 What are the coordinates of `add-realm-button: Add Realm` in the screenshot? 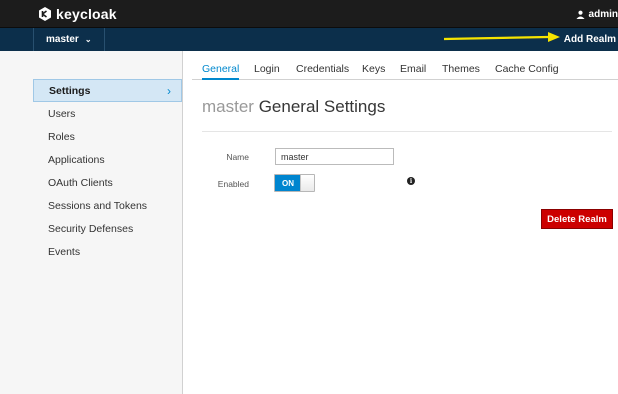 It's located at (586, 39).